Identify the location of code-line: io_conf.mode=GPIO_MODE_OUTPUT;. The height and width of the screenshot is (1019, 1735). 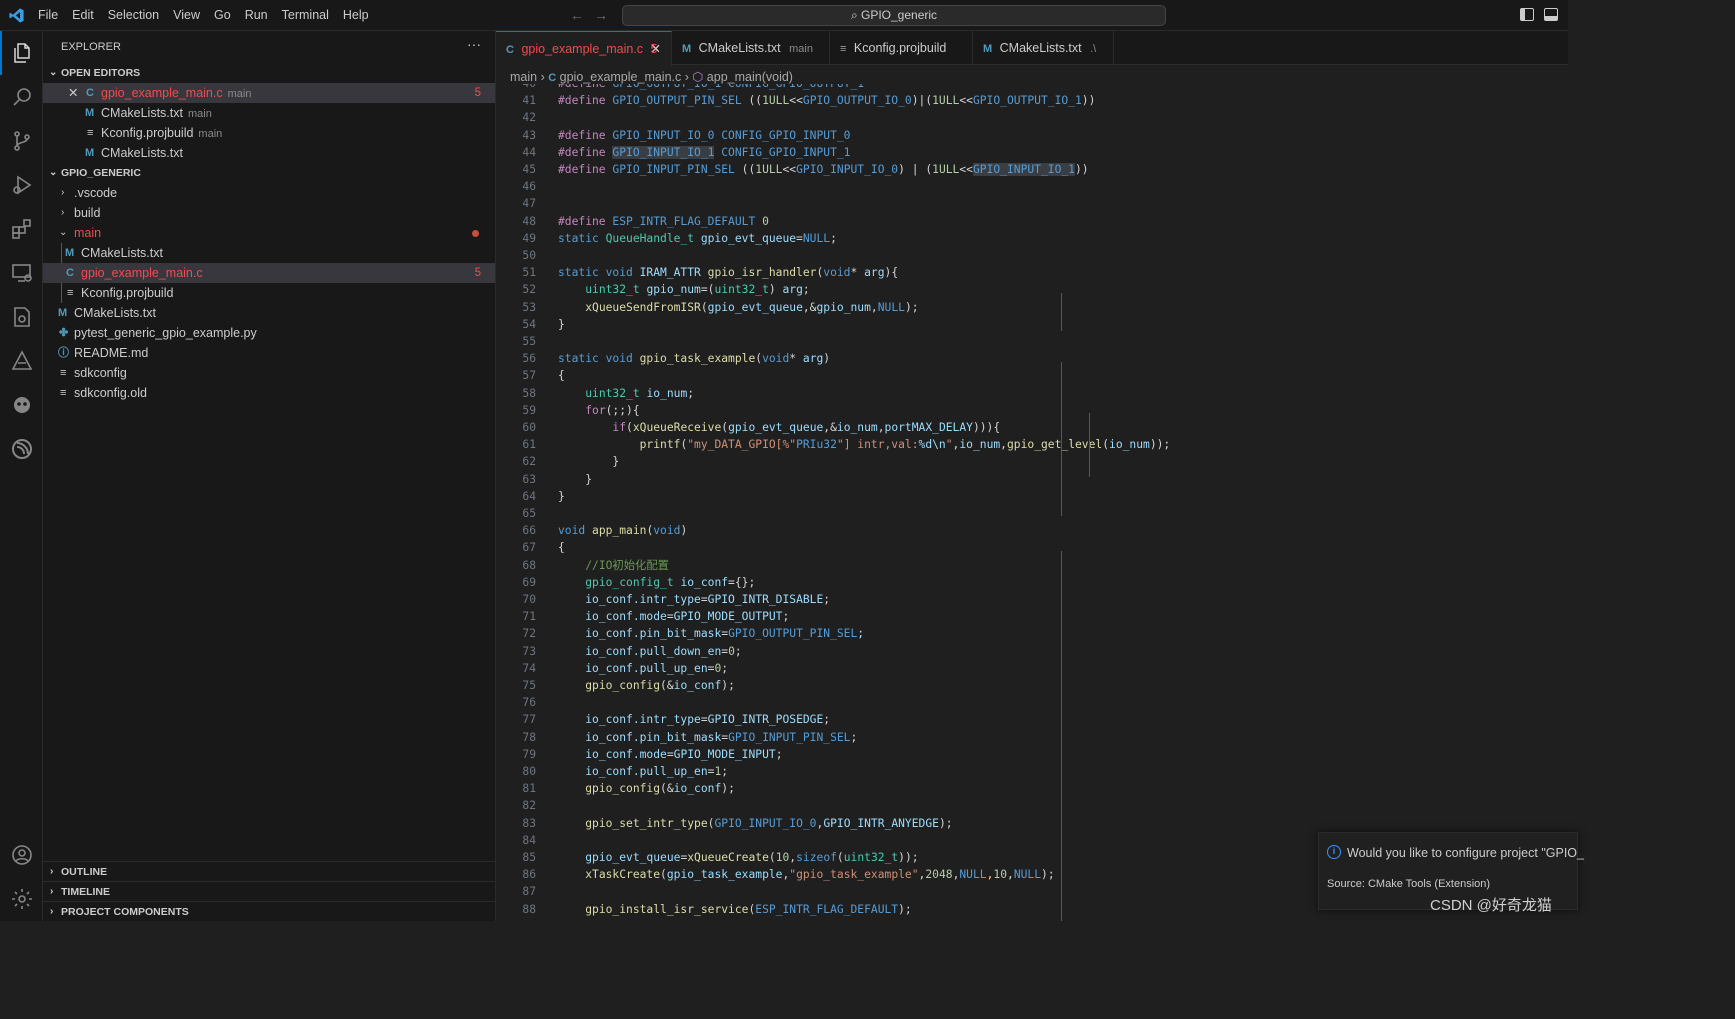
(673, 616).